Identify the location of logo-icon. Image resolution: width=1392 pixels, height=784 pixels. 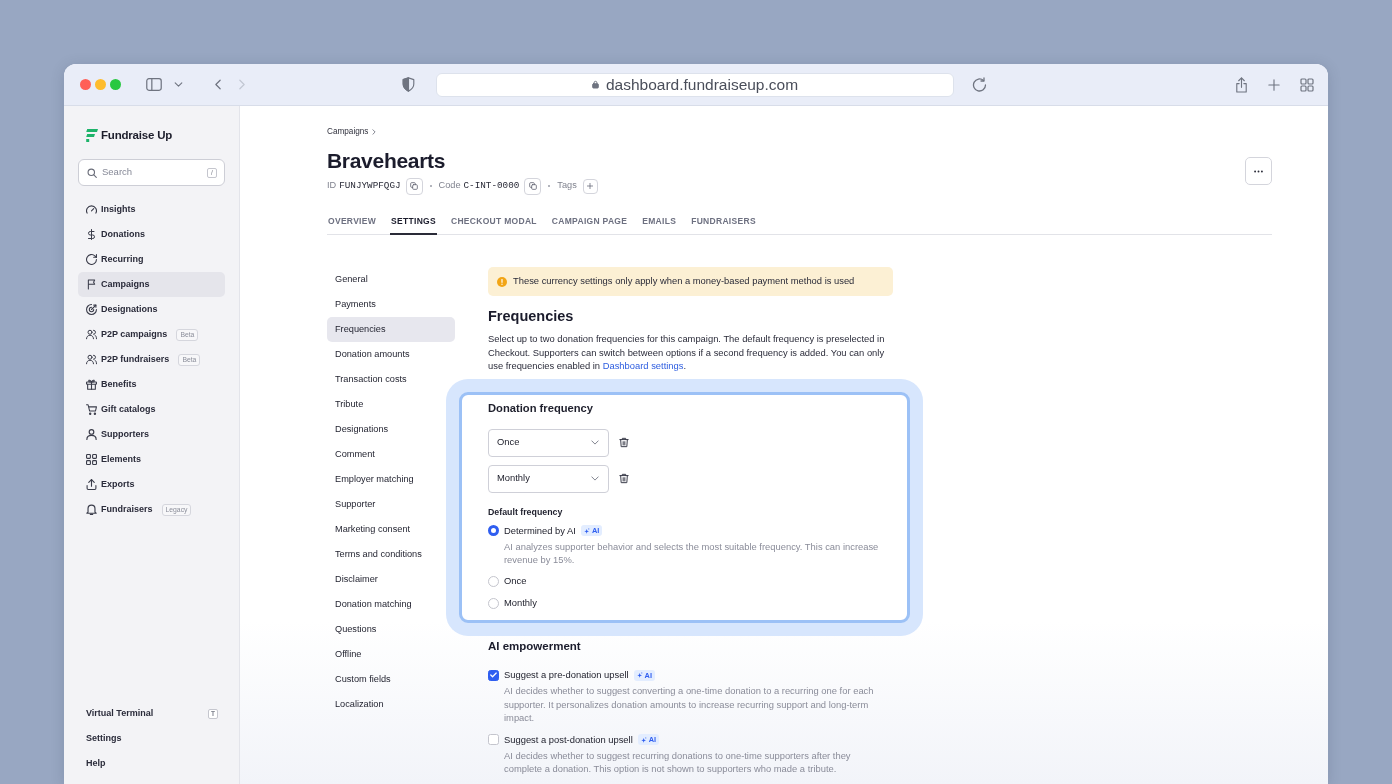
(92, 135).